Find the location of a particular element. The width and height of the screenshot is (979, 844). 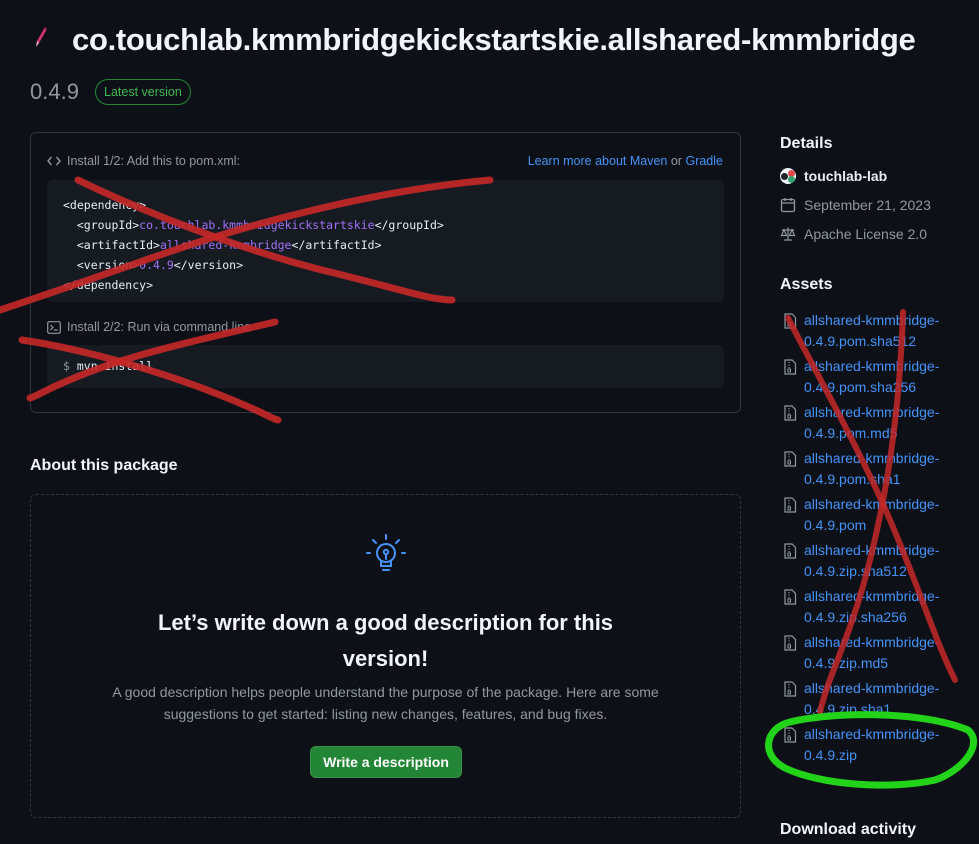

asset-name-line-2: 0.4.9.zip.sha1 is located at coordinates (848, 709).